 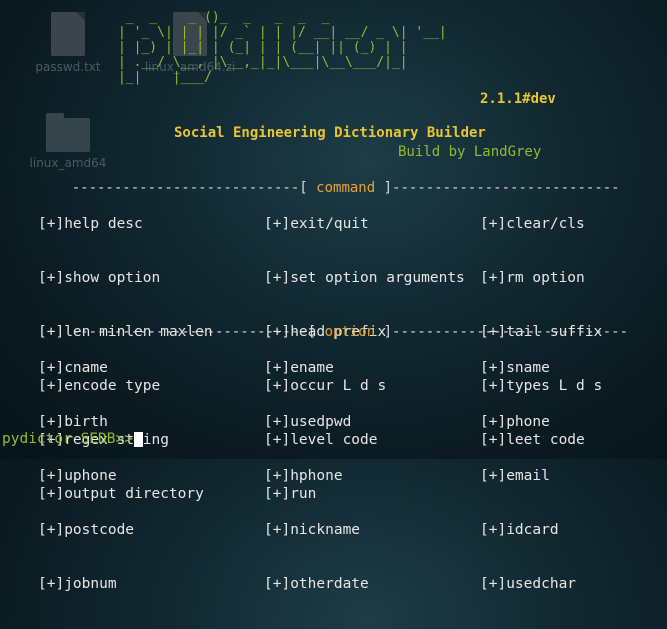 What do you see at coordinates (364, 278) in the screenshot?
I see `command-item: [+]set option arguments` at bounding box center [364, 278].